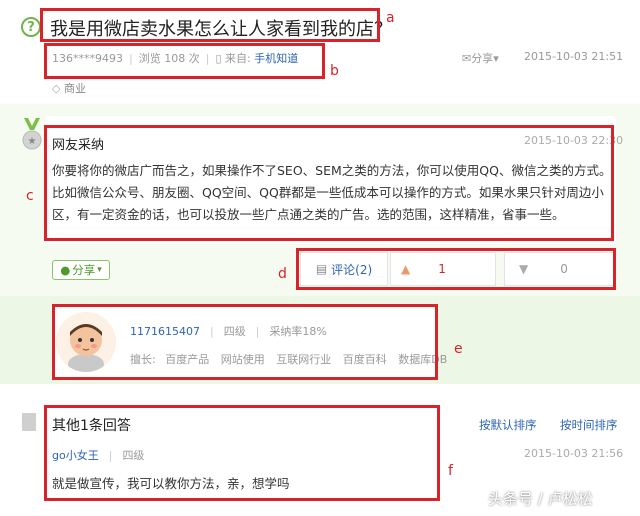 The height and width of the screenshot is (516, 640). I want to click on watermark: 头条号 / 卢松松, so click(540, 499).